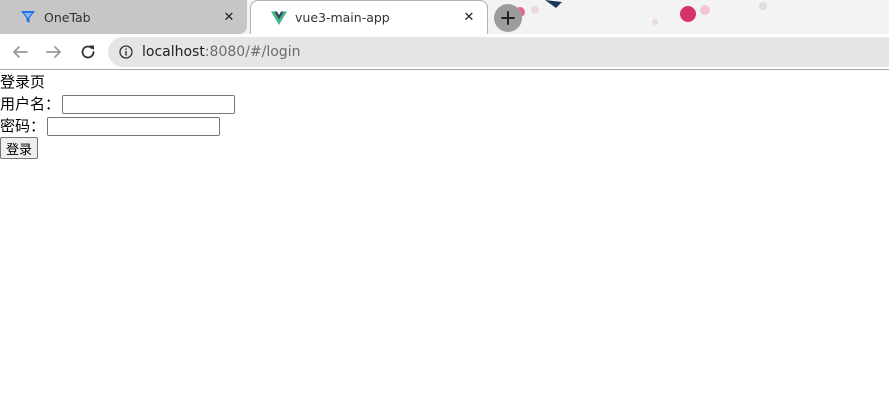 This screenshot has height=407, width=889. I want to click on reload-icon, so click(88, 51).